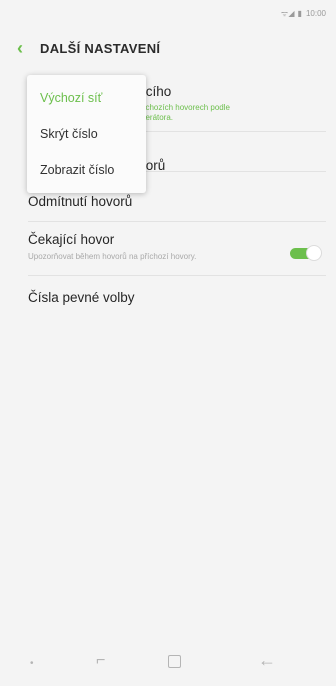 The width and height of the screenshot is (336, 686). I want to click on navigation-bar: • ⌐ ←, so click(168, 663).